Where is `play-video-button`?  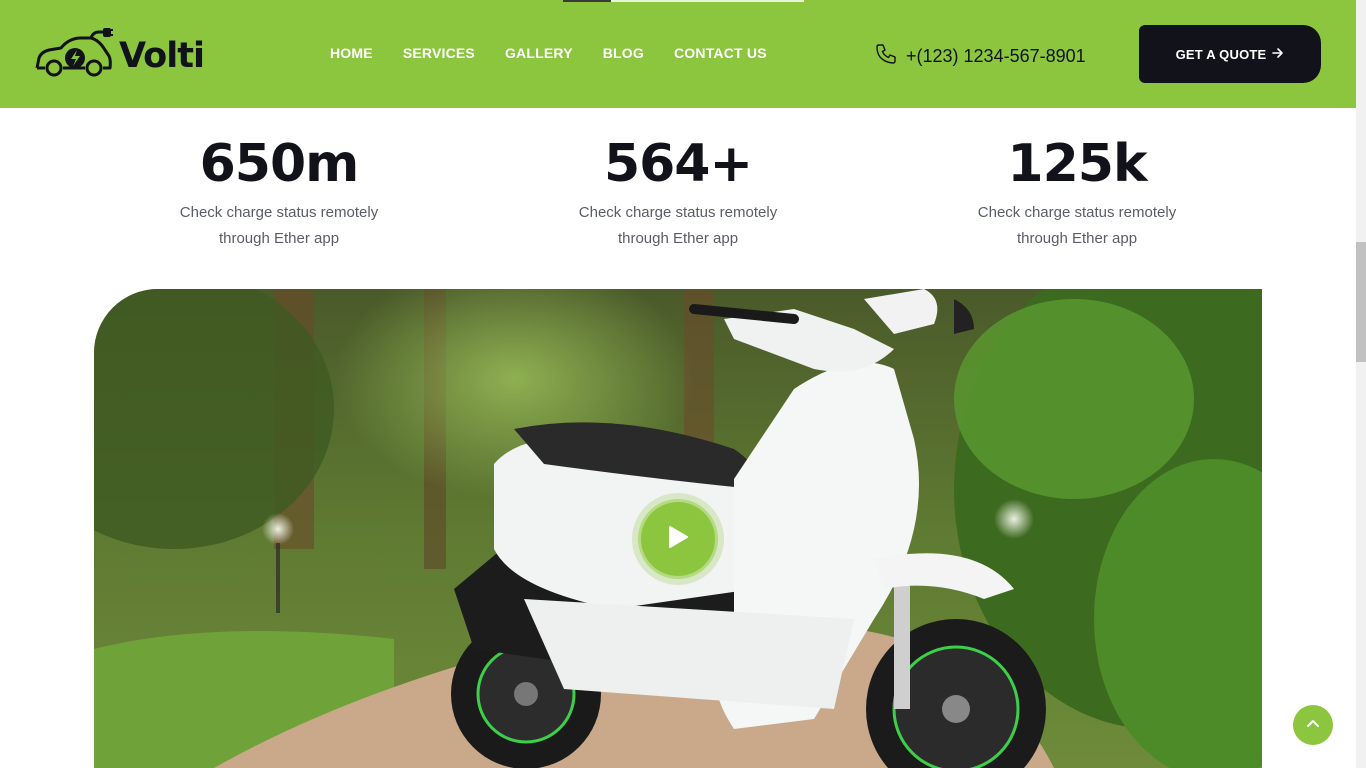 play-video-button is located at coordinates (678, 539).